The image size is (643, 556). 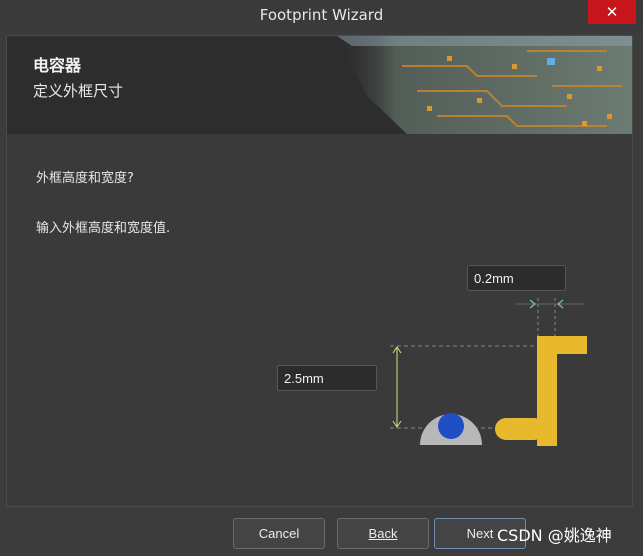 What do you see at coordinates (516, 278) in the screenshot?
I see `line-width-input: 0.2mm` at bounding box center [516, 278].